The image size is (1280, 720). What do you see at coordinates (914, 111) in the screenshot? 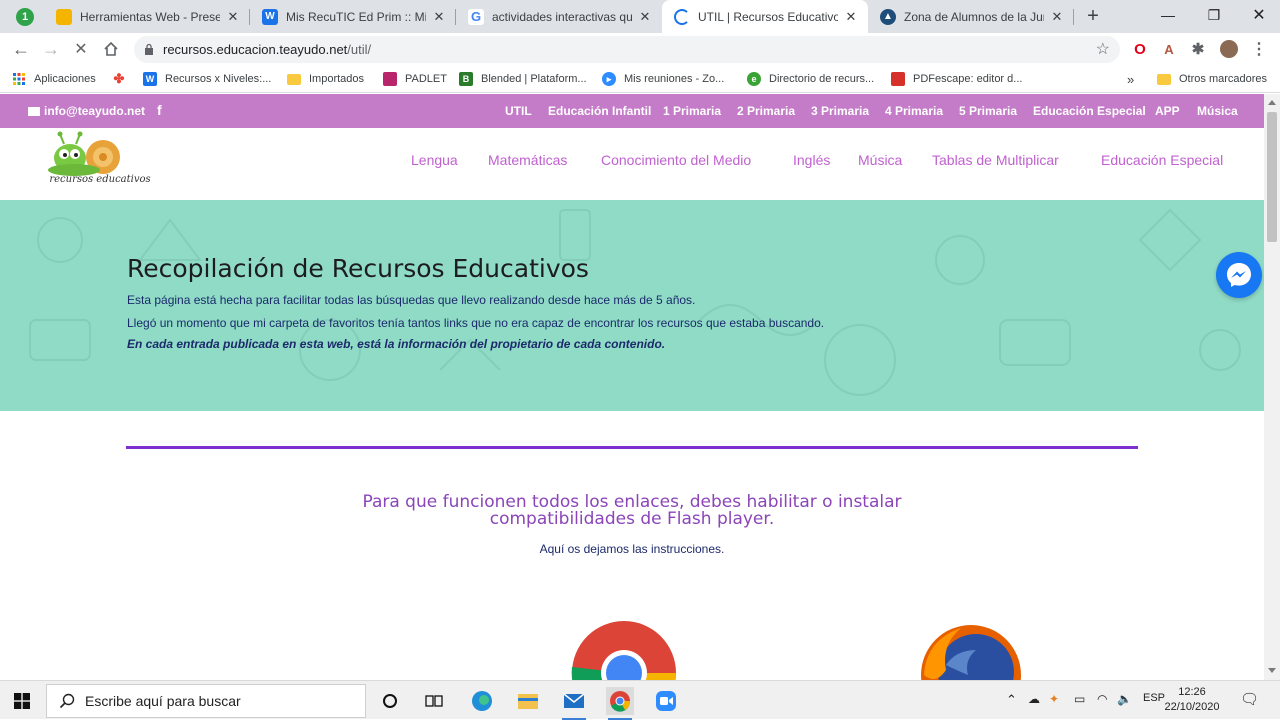
I see `topnav-4-primaria: 4 Primaria` at bounding box center [914, 111].